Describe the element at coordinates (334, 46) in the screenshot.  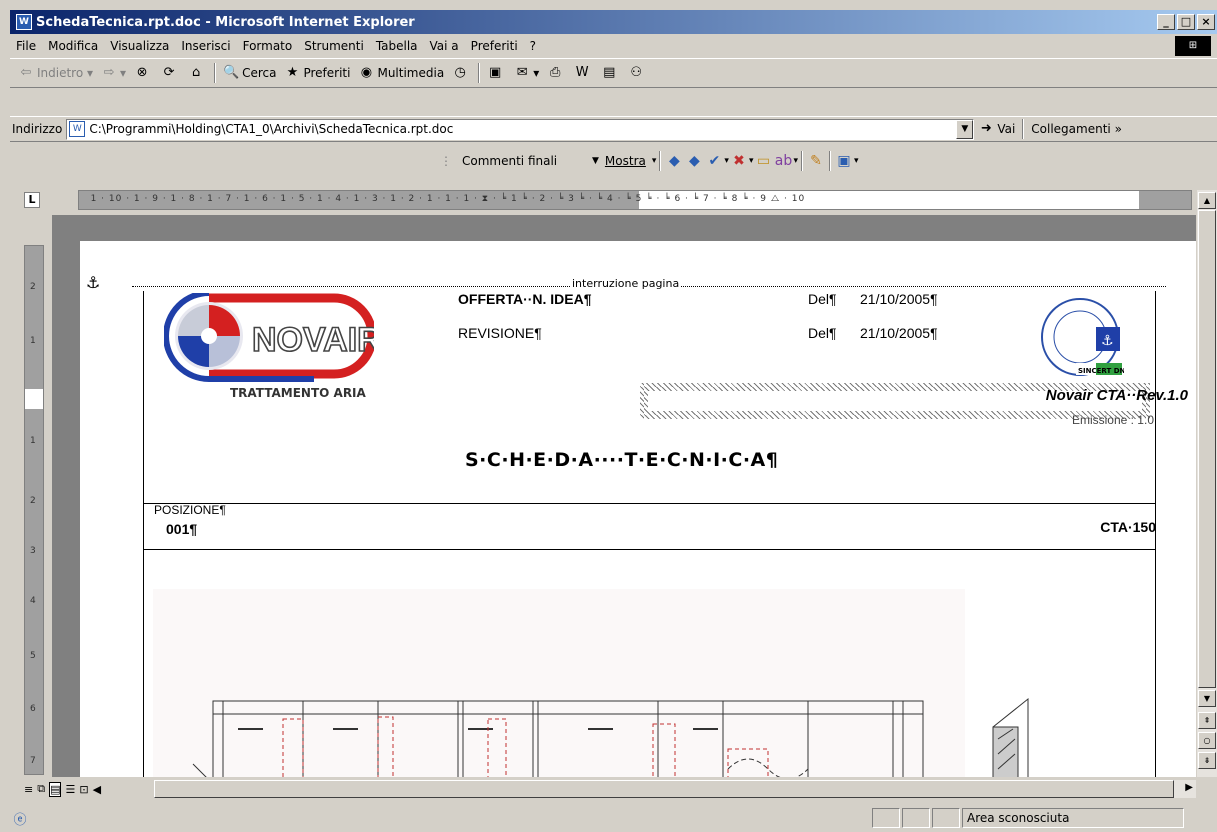
I see `menu-strumenti: Strumenti` at that location.